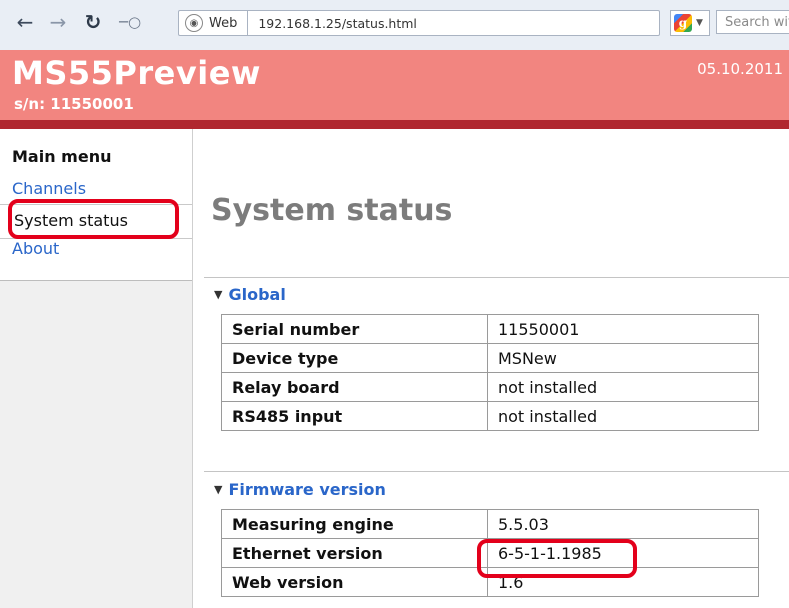 The width and height of the screenshot is (789, 608). Describe the element at coordinates (419, 23) in the screenshot. I see `address-bar: ◉ Web 192.168.1.25/status.html` at that location.